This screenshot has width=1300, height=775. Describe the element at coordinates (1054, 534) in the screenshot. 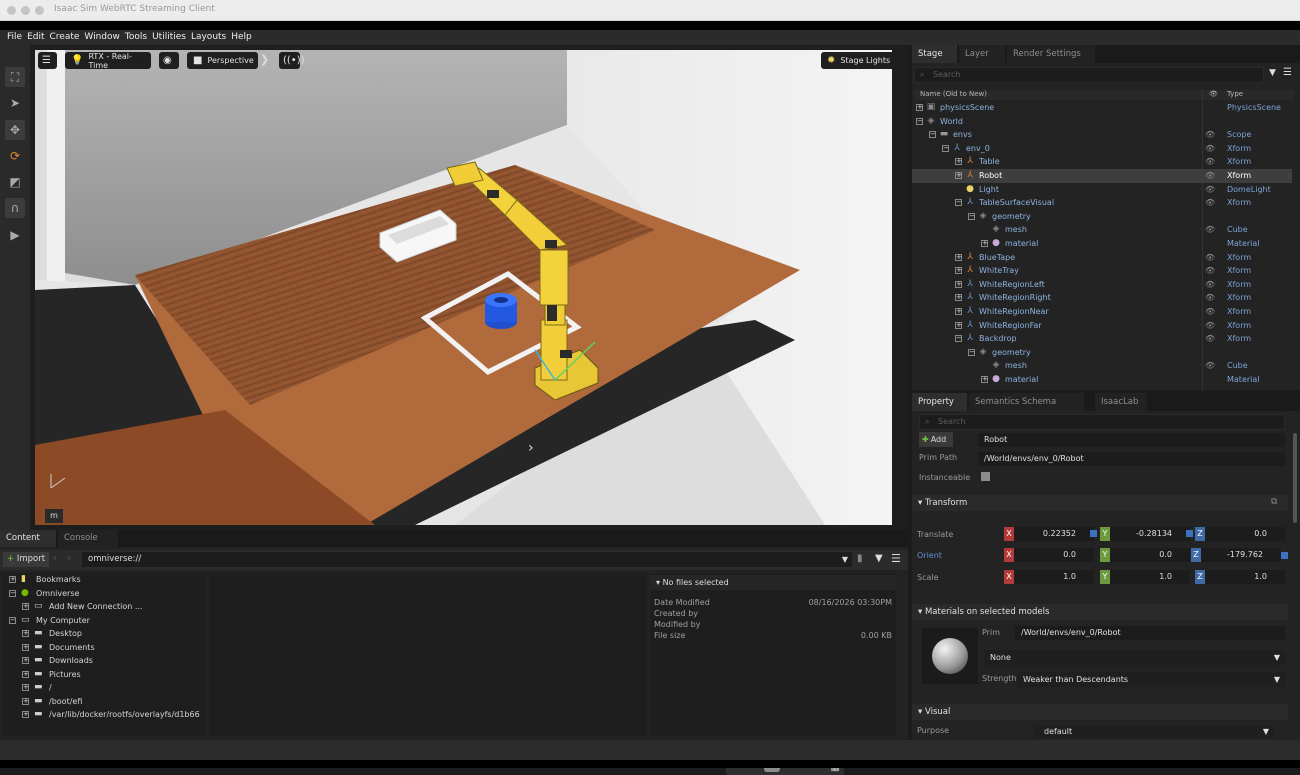

I see `translate-x-field: 0.22352` at that location.